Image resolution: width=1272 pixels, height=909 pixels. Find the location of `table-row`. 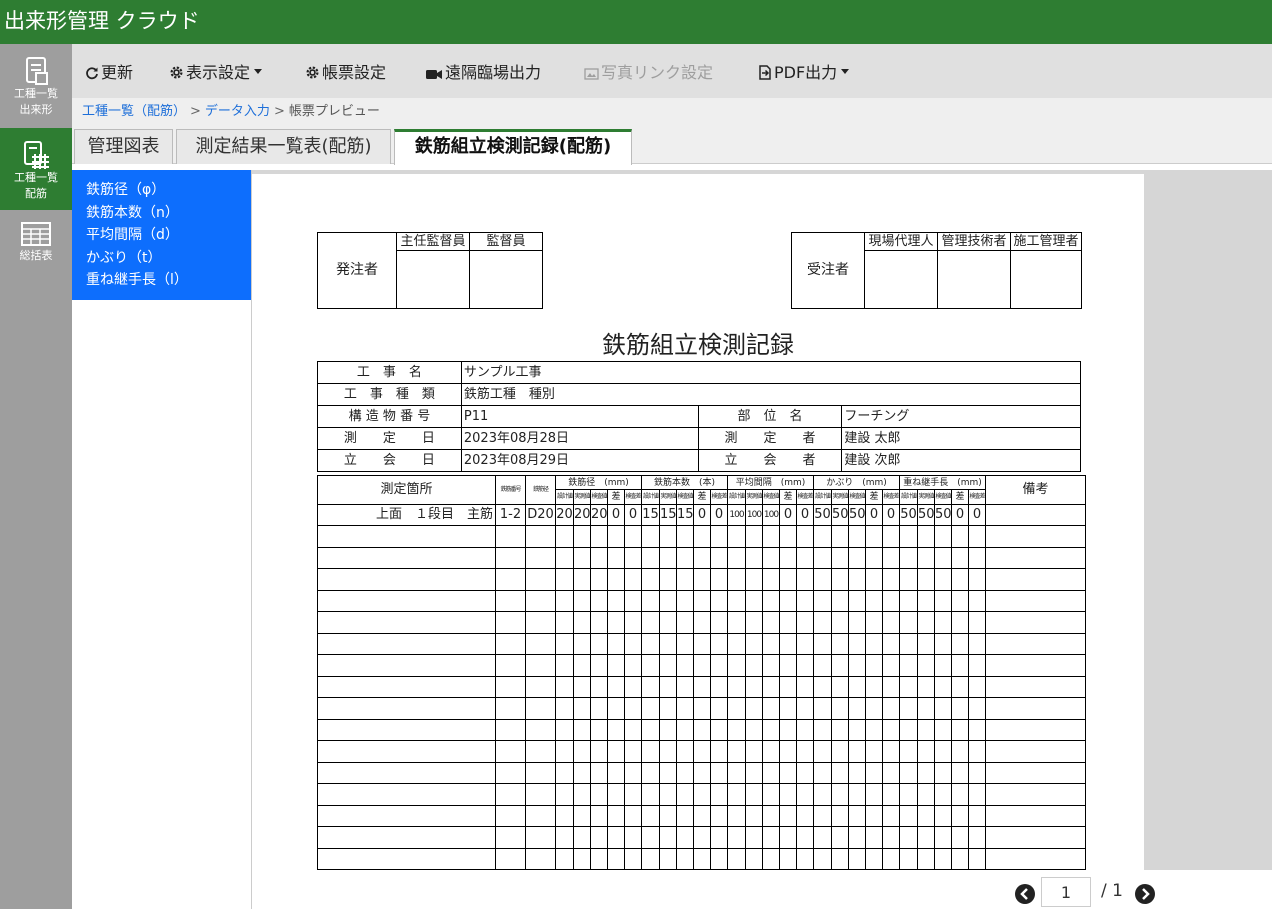

table-row is located at coordinates (702, 729).